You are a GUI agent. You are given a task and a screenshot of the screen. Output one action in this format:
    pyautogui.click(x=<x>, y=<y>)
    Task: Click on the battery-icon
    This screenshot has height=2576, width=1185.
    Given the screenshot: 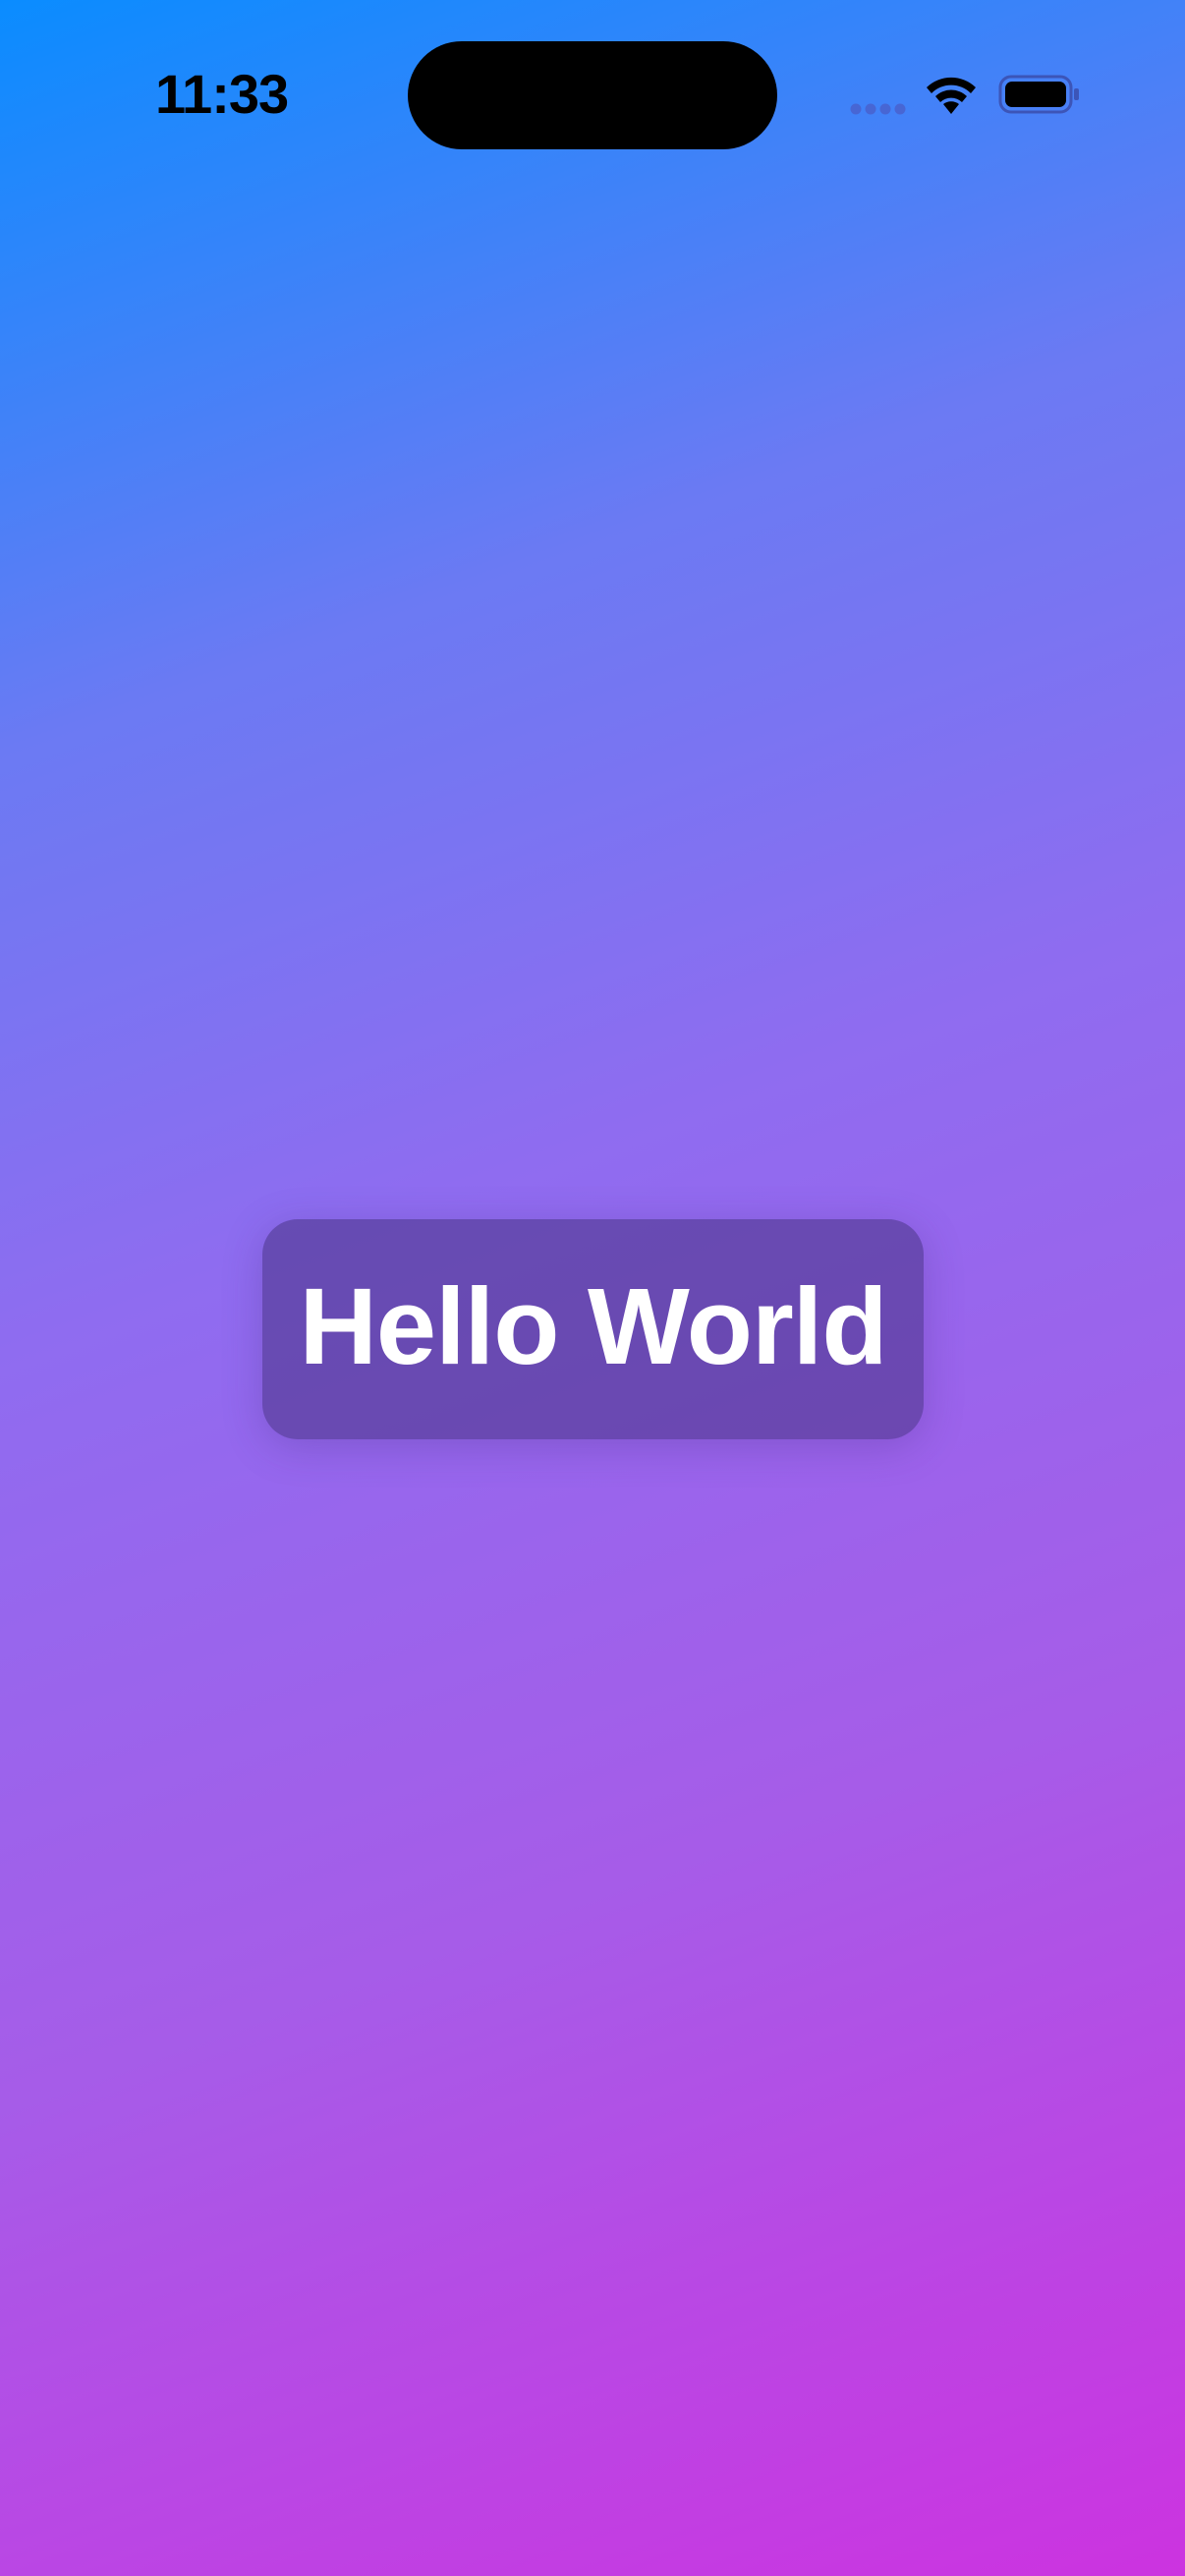 What is the action you would take?
    pyautogui.click(x=1038, y=94)
    